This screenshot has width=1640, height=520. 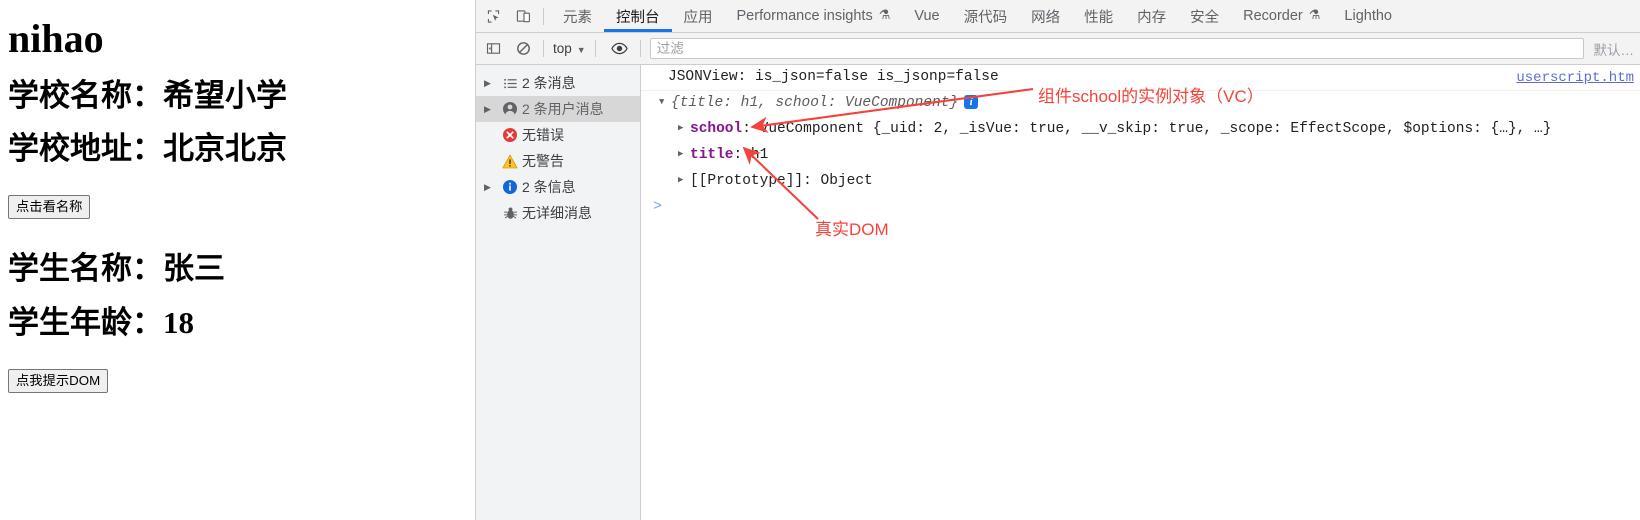 I want to click on tab-label: 元素, so click(x=577, y=17).